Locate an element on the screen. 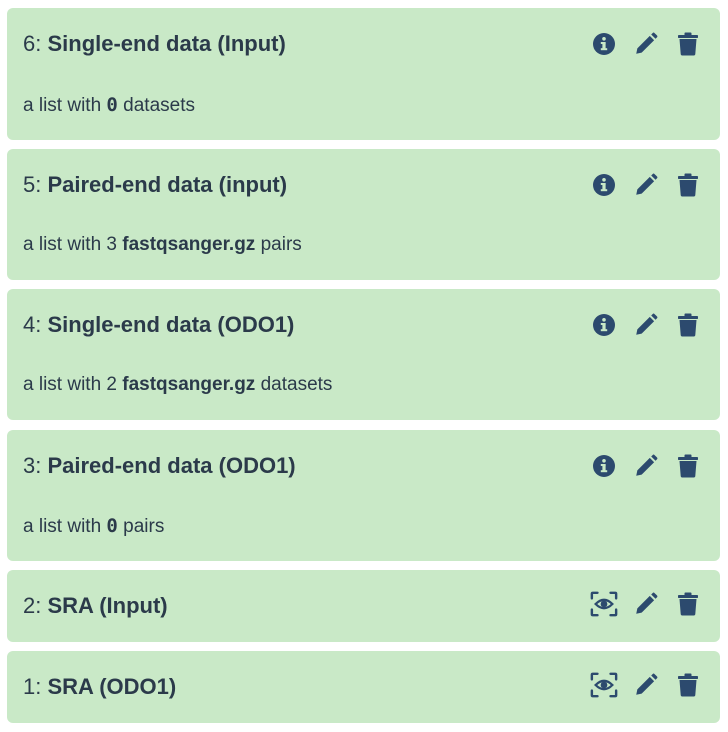 Image resolution: width=728 pixels, height=732 pixels. item-name: Single-end data (Input) is located at coordinates (166, 43).